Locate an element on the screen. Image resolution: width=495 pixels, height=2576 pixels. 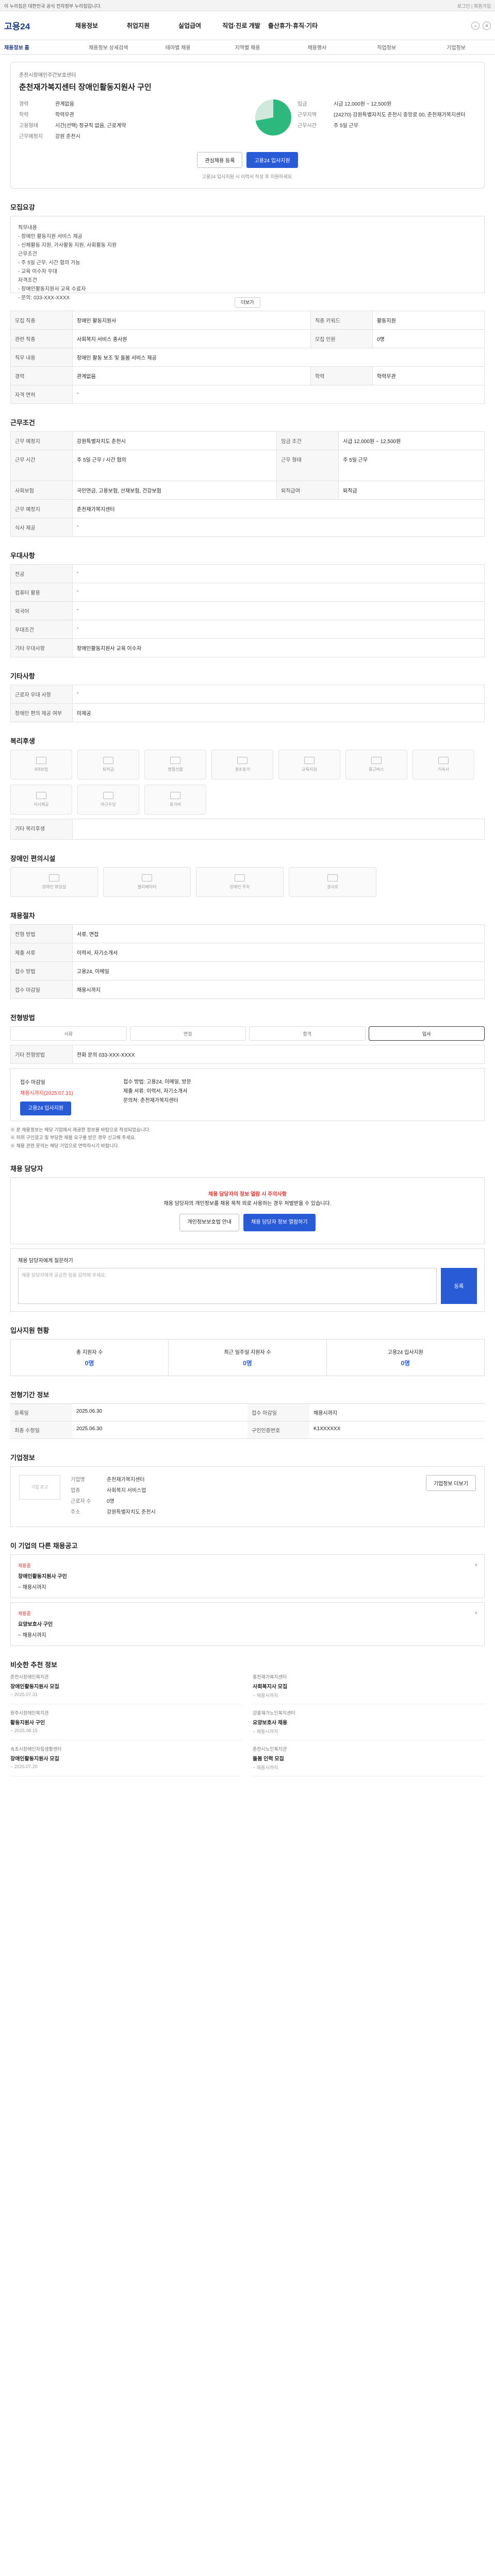
question-input: 채용 담당자에게 궁금한 점을 입력해 주세요. is located at coordinates (228, 1285).